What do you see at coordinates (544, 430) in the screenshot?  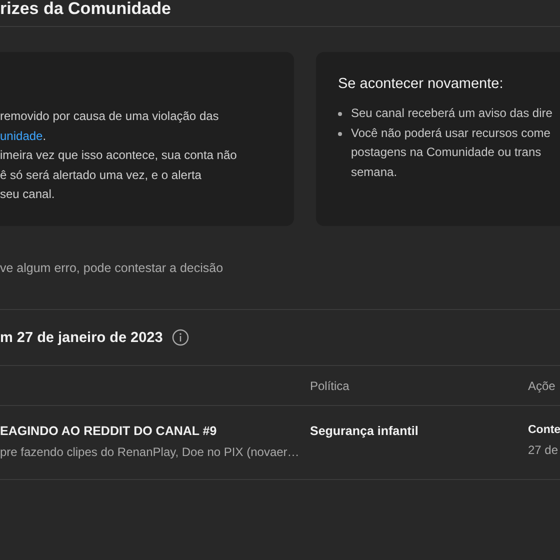 I see `action-cell: Conte` at bounding box center [544, 430].